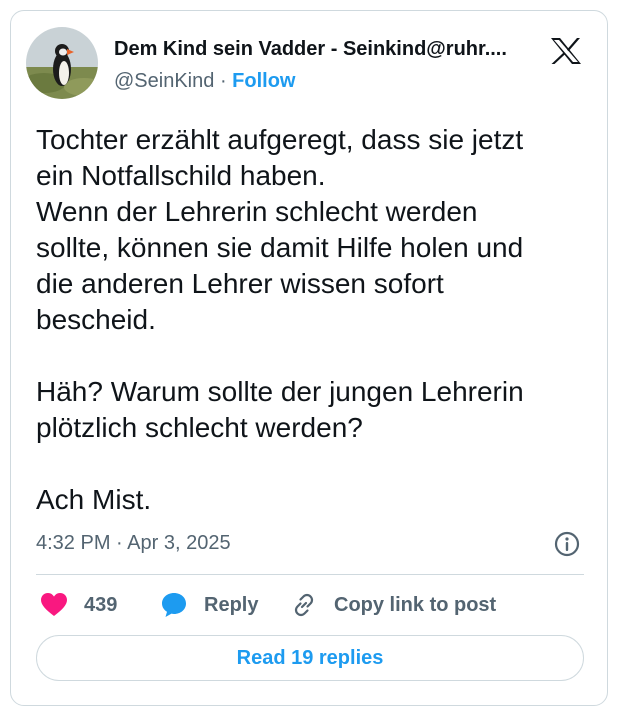  I want to click on heart-icon, so click(54, 604).